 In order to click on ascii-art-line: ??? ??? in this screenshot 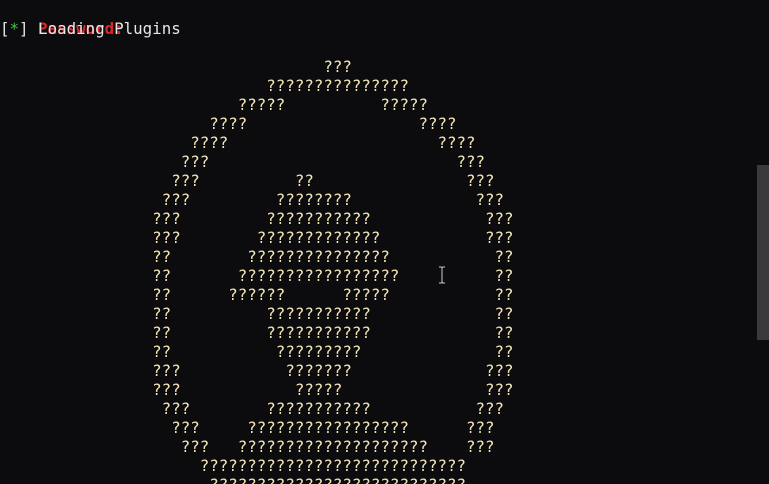, I will do `click(243, 161)`.